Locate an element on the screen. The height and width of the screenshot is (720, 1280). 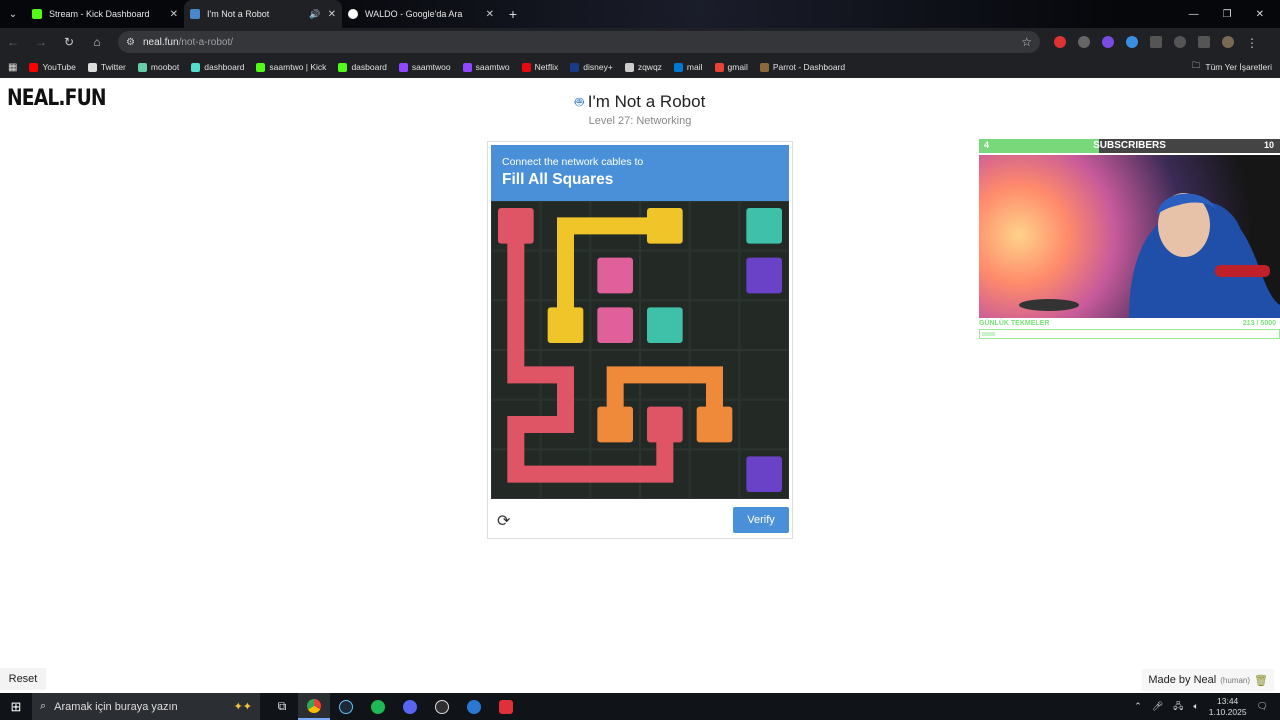
bookmark-item: saamtwo is located at coordinates (486, 67).